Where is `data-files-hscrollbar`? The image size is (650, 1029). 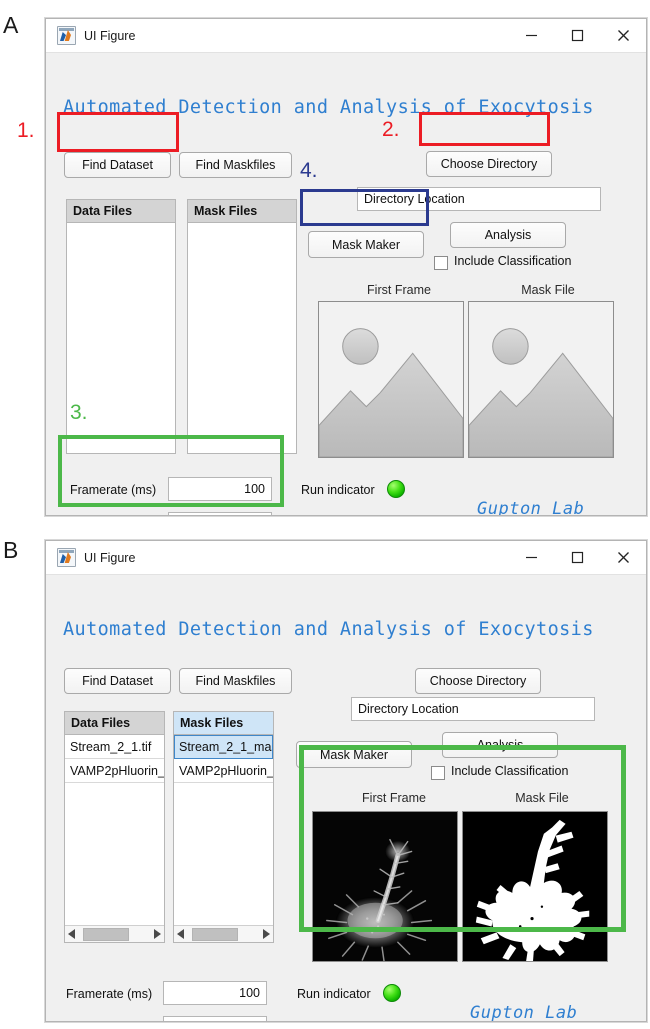
data-files-hscrollbar is located at coordinates (114, 933).